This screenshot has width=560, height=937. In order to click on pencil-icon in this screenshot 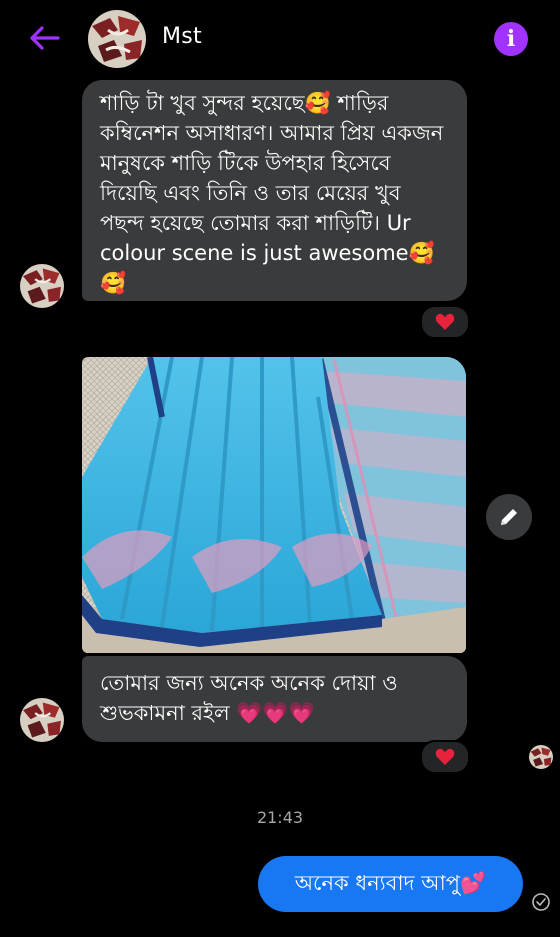, I will do `click(509, 517)`.